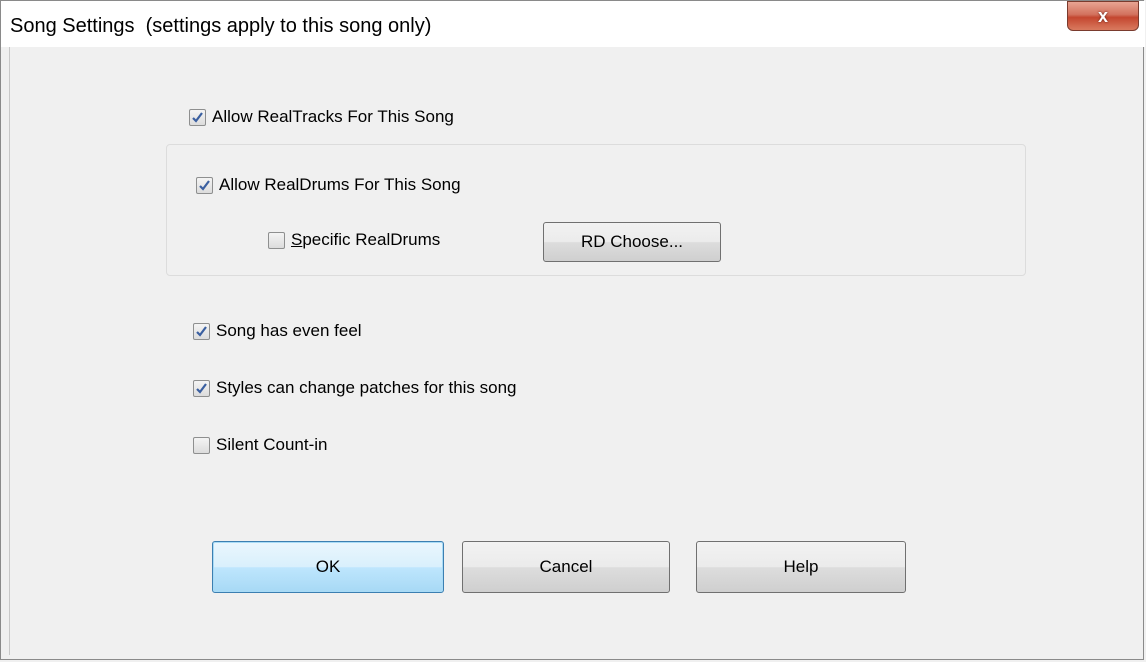 This screenshot has height=662, width=1146. I want to click on accelerator-key: S, so click(297, 239).